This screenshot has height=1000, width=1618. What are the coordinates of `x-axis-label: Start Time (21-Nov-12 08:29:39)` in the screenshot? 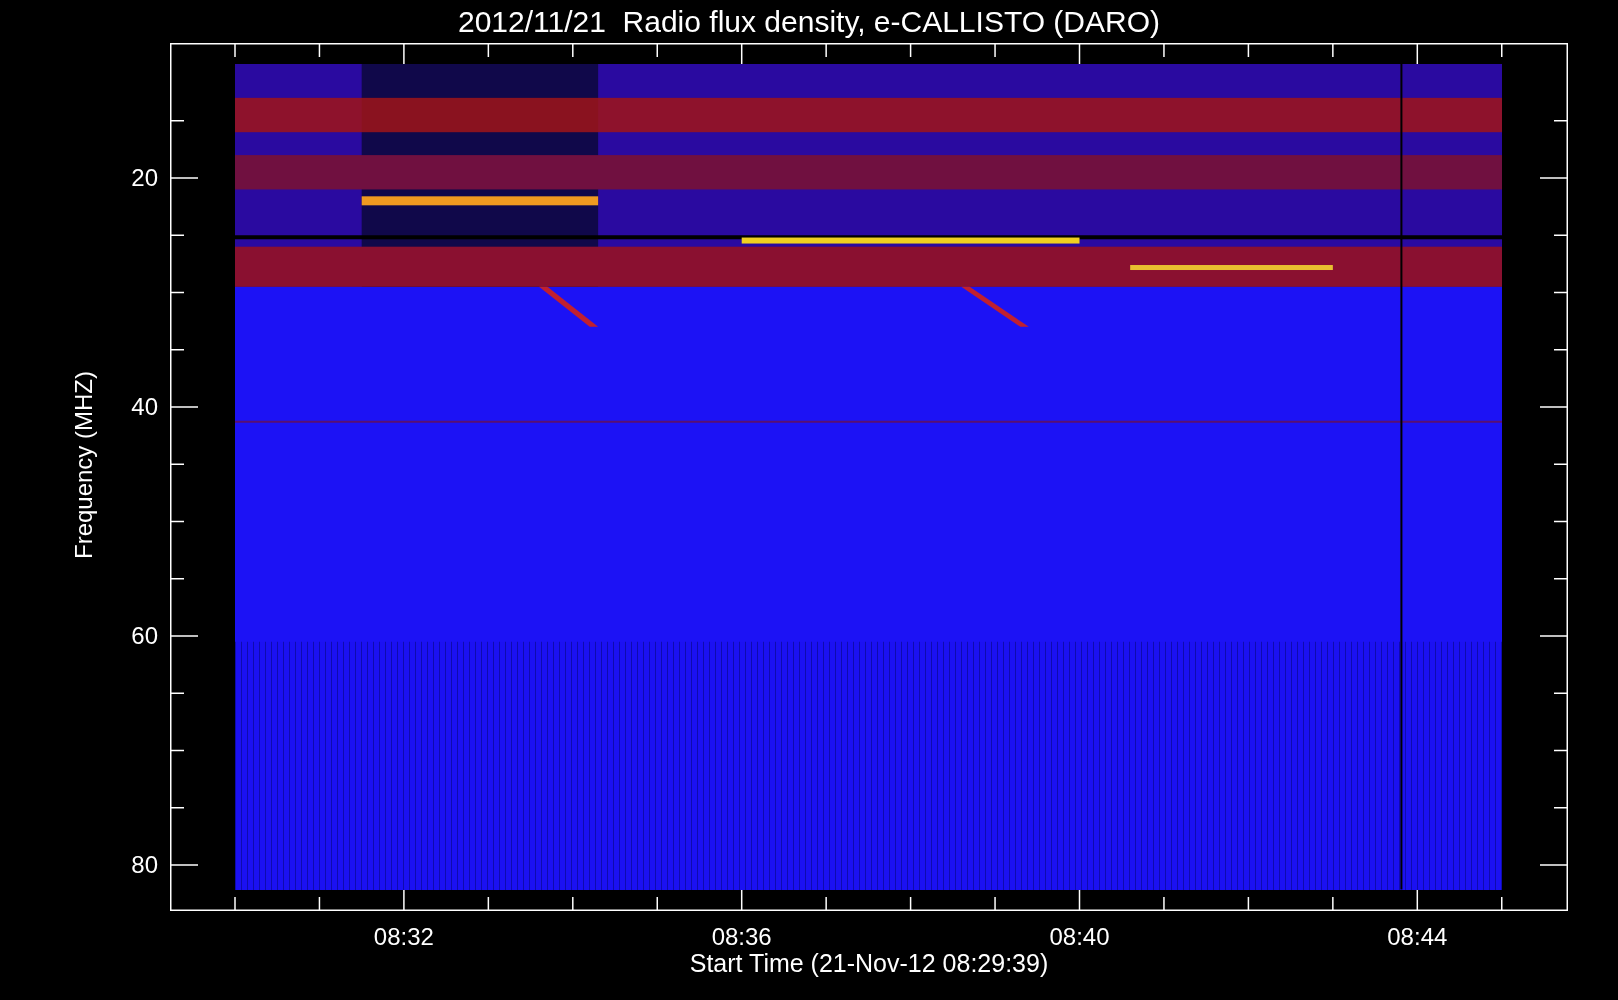 It's located at (869, 963).